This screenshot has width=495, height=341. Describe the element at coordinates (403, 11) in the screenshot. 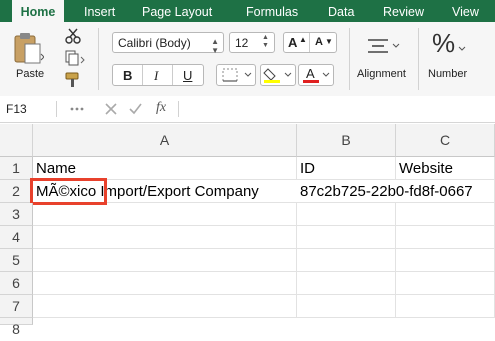

I see `tab-review: Review` at that location.